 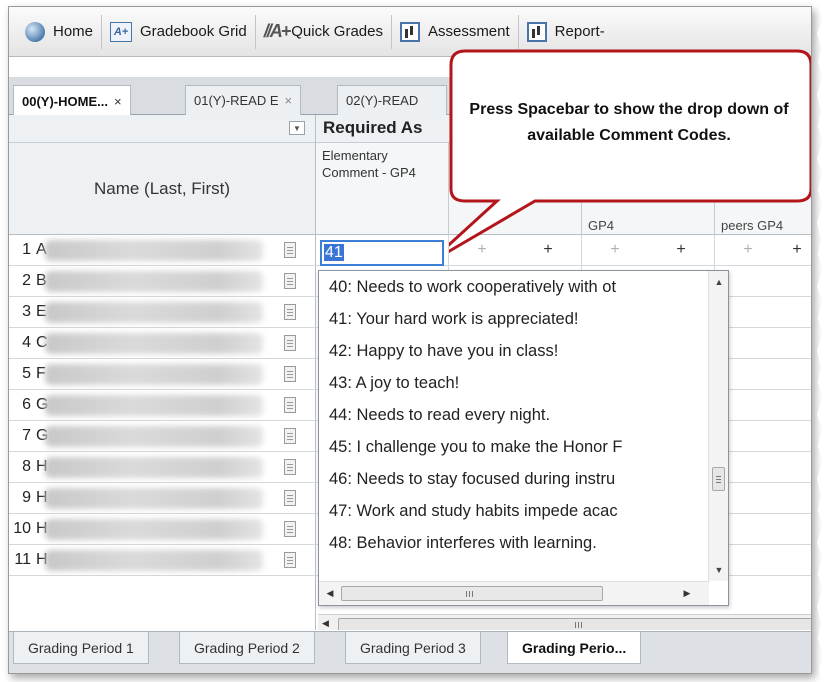 I want to click on class-tab-label: 02(Y)-READ, so click(x=382, y=100).